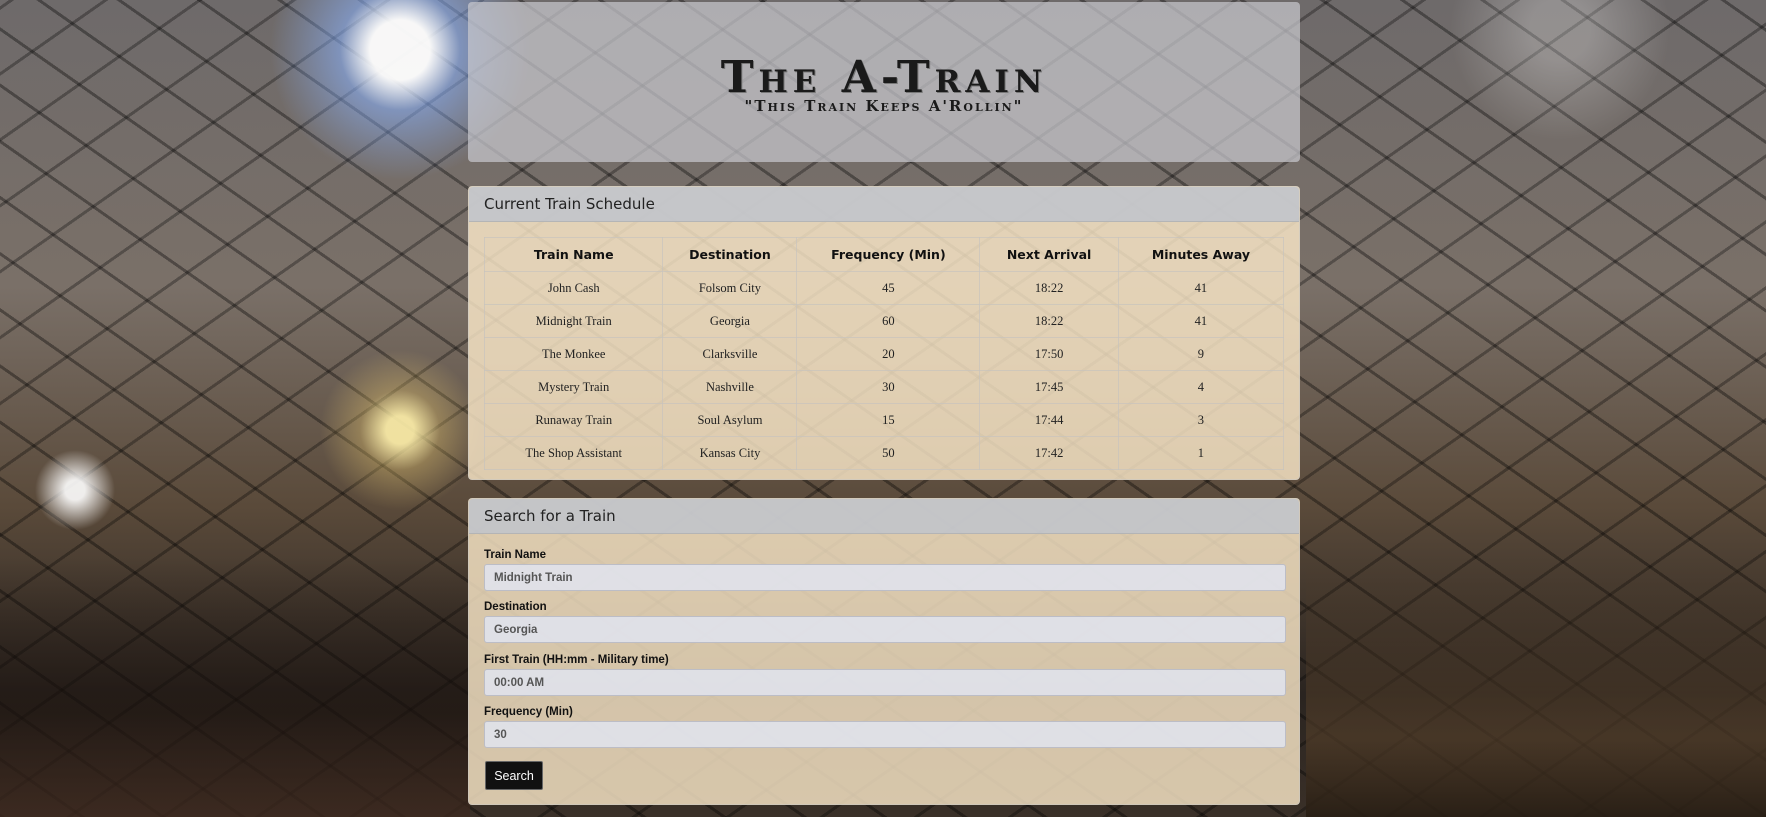 The height and width of the screenshot is (817, 1766). What do you see at coordinates (884, 204) in the screenshot?
I see `schedule-panel-heading: Current Train Schedule` at bounding box center [884, 204].